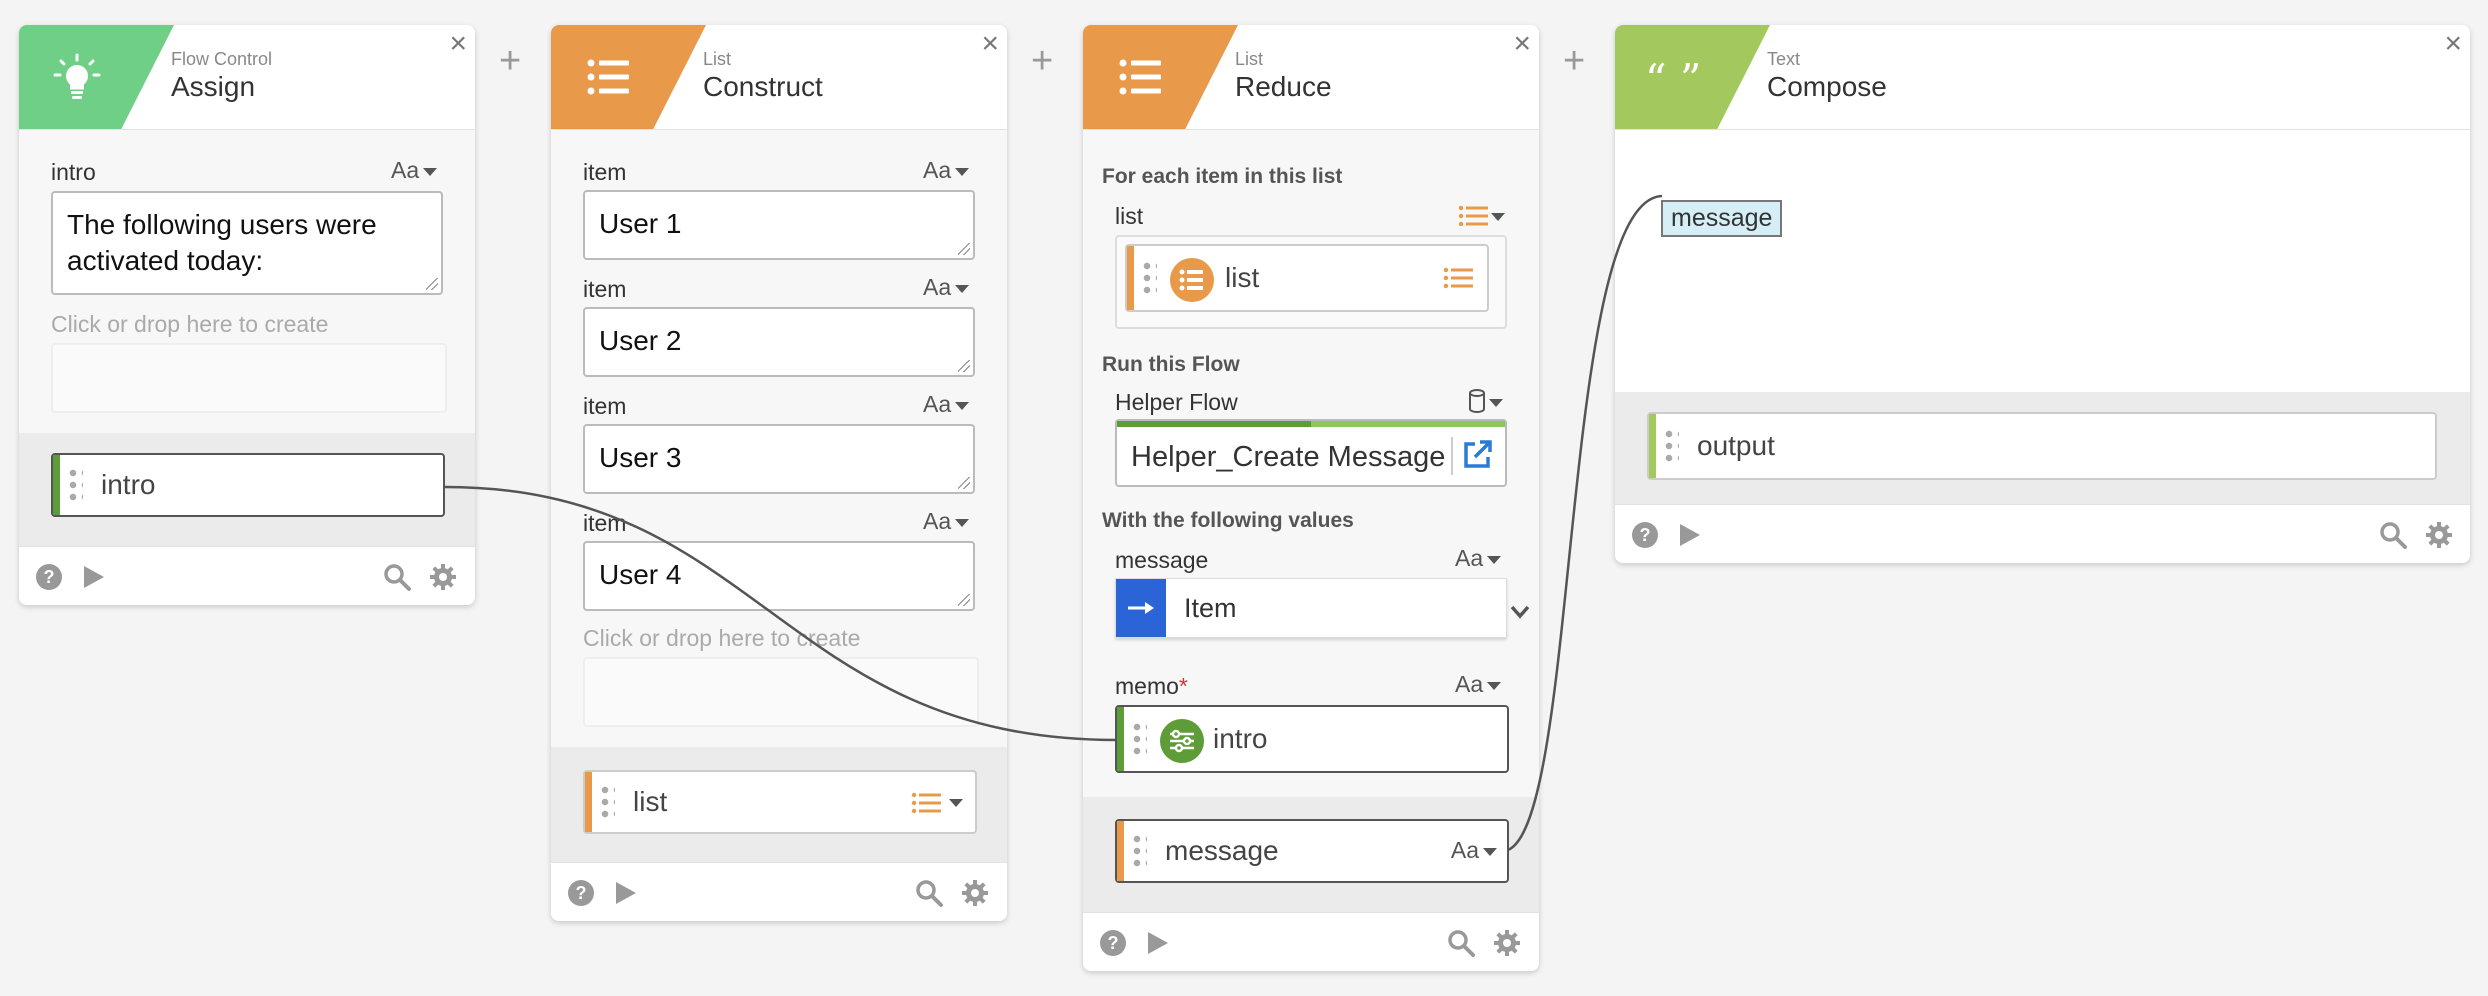 The width and height of the screenshot is (2488, 996). Describe the element at coordinates (2042, 446) in the screenshot. I see `compose-output-token: output` at that location.